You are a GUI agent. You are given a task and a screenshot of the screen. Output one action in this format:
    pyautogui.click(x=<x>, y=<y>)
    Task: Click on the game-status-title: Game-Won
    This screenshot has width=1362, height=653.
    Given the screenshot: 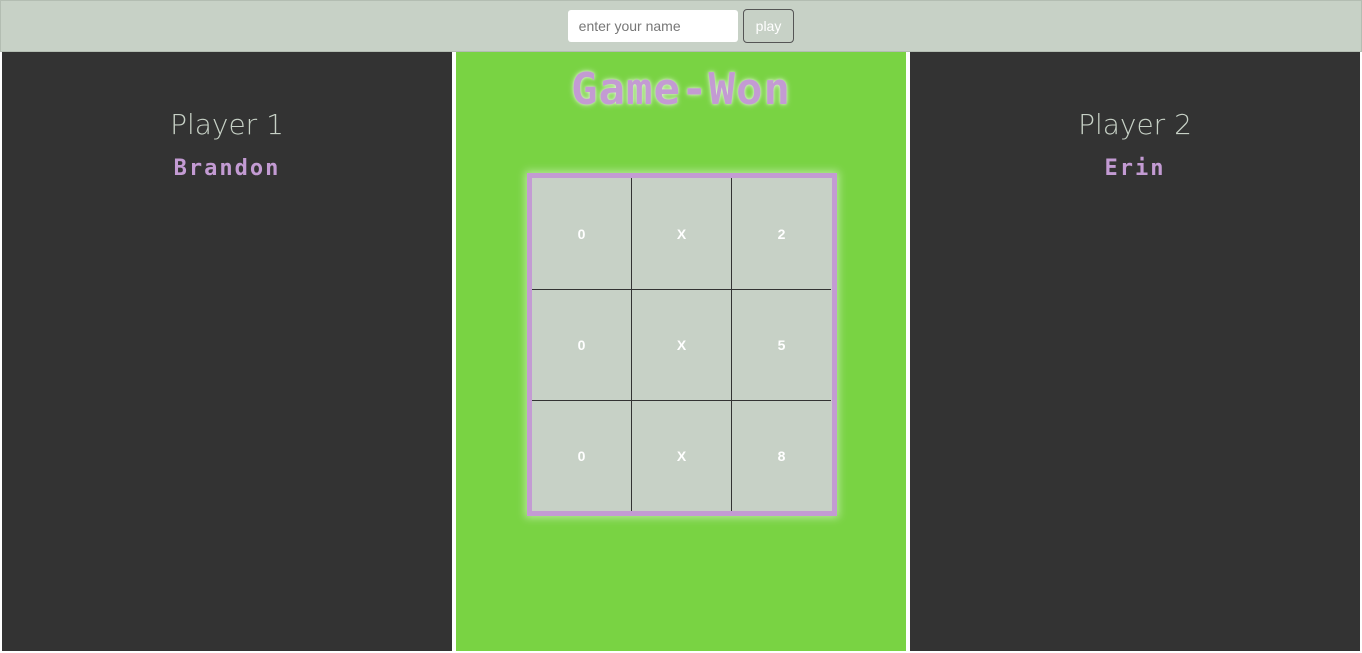 What is the action you would take?
    pyautogui.click(x=681, y=89)
    